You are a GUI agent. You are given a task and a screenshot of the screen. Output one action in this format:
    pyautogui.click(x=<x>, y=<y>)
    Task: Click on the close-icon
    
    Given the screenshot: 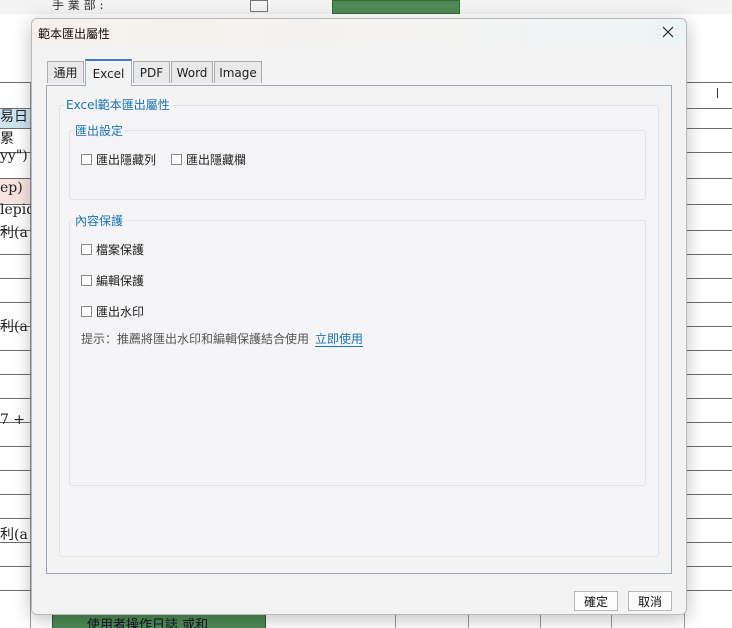 What is the action you would take?
    pyautogui.click(x=668, y=32)
    